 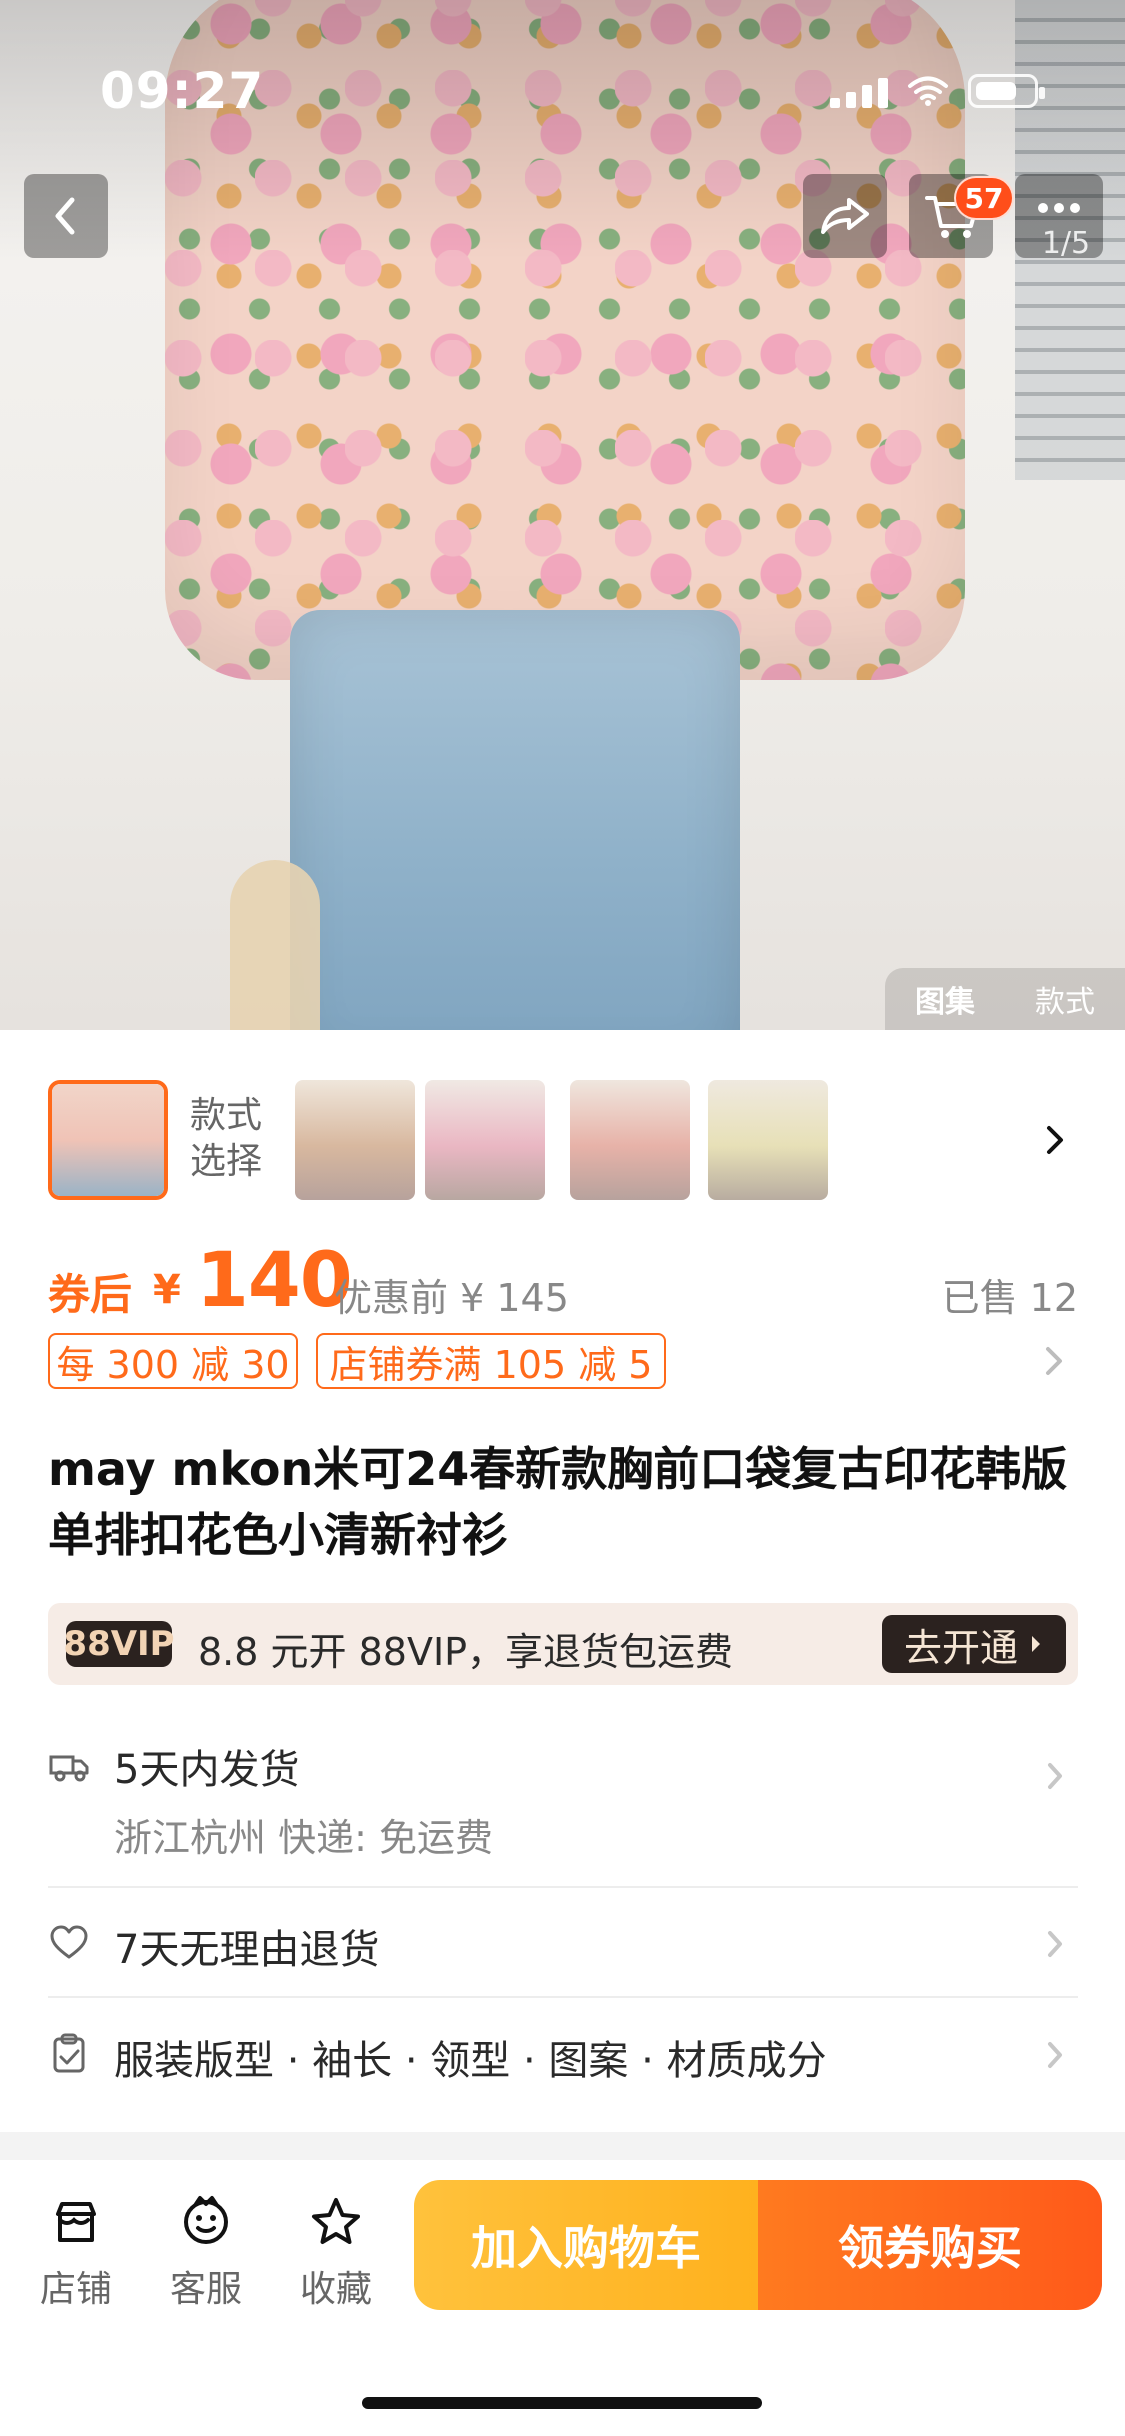 I want to click on share-button, so click(x=845, y=216).